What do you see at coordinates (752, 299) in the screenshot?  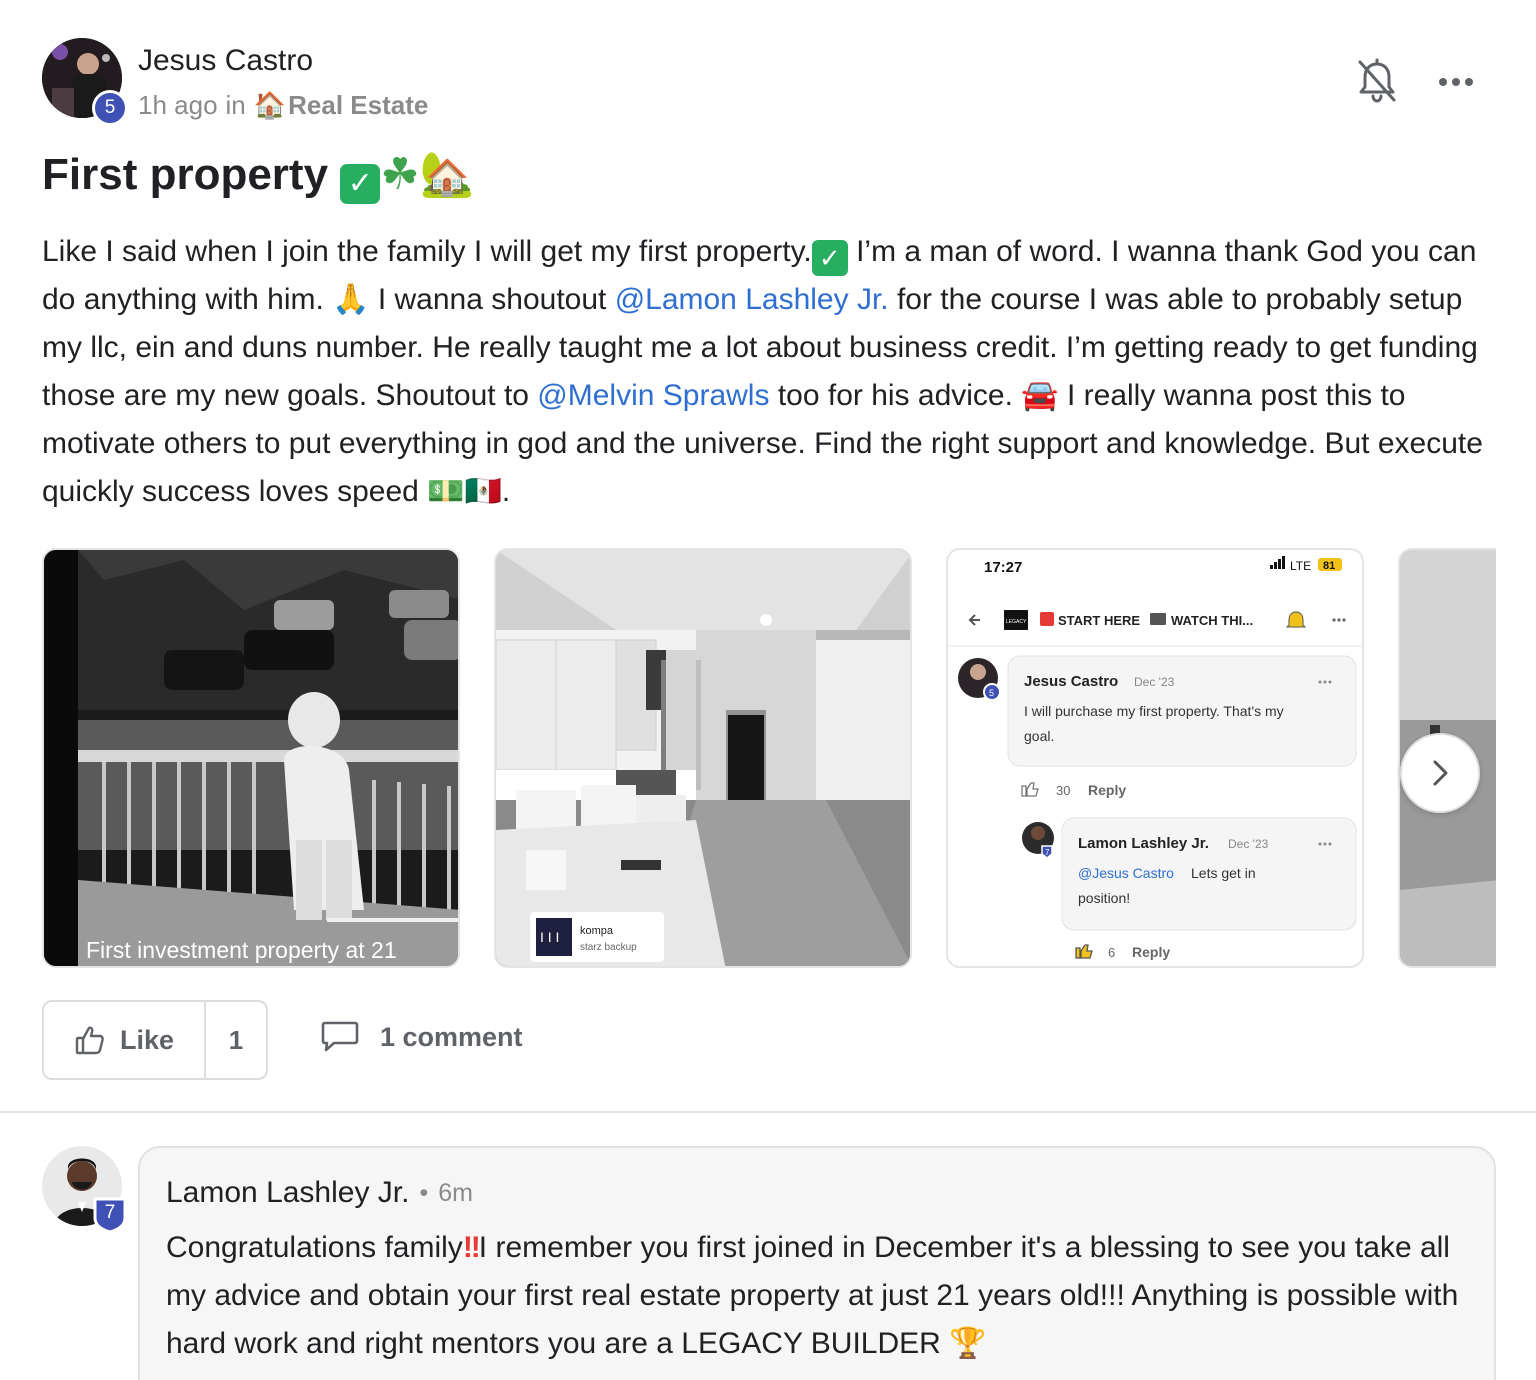 I see `mention-link: @Lamon Lashley Jr.` at bounding box center [752, 299].